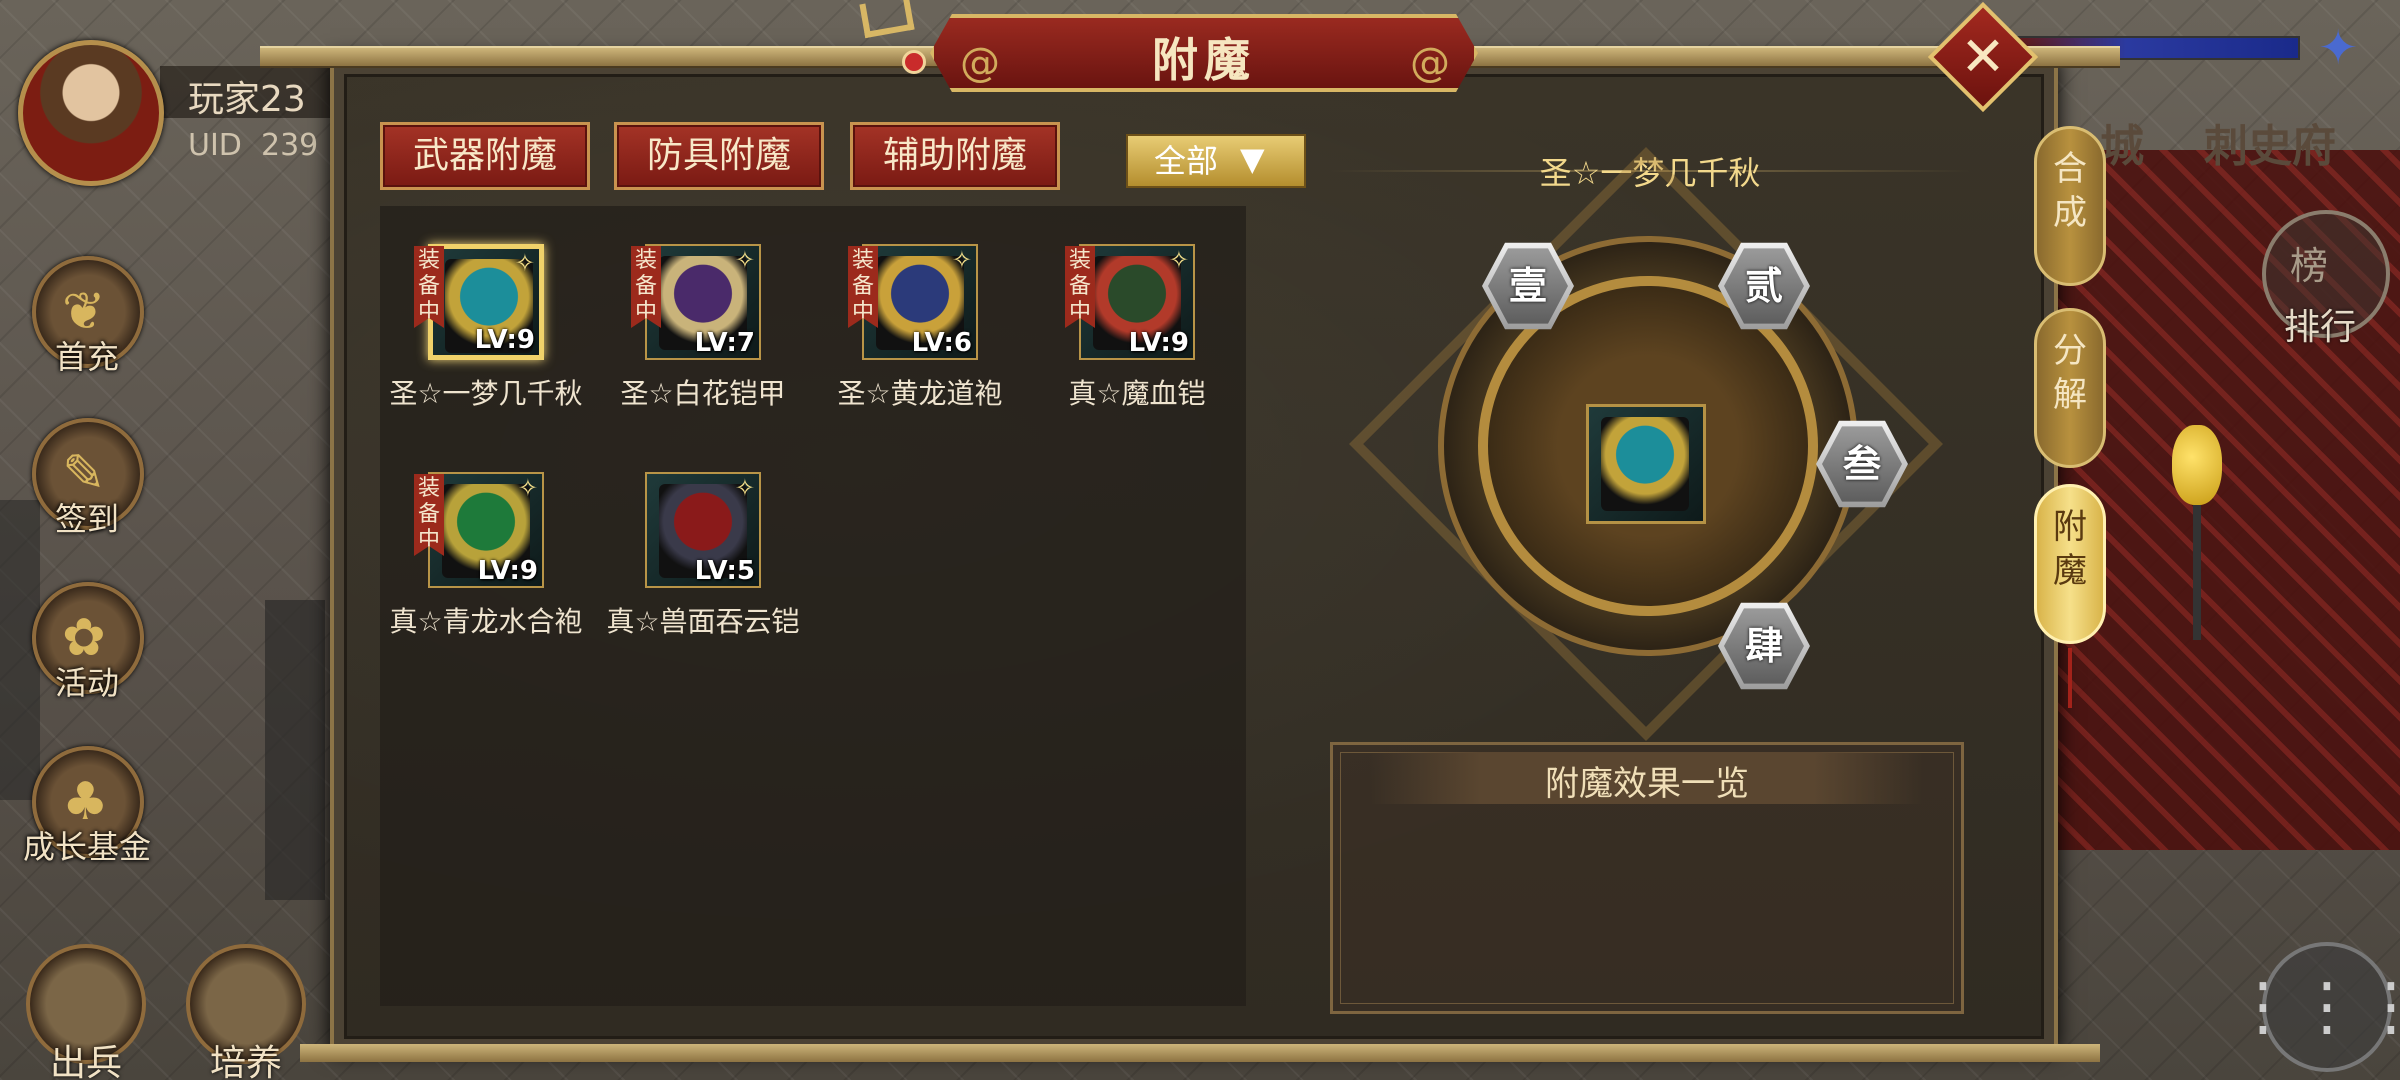 The height and width of the screenshot is (1080, 2400). I want to click on modal-frame-bottom, so click(1200, 1053).